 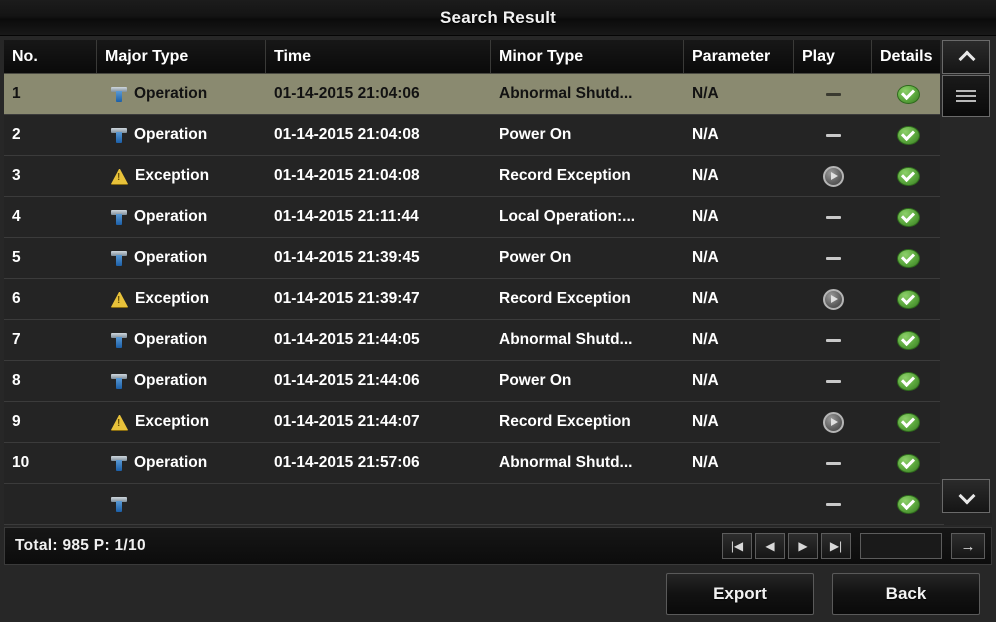 What do you see at coordinates (80, 545) in the screenshot?
I see `total-count-label: Total: 985 P: 1/10` at bounding box center [80, 545].